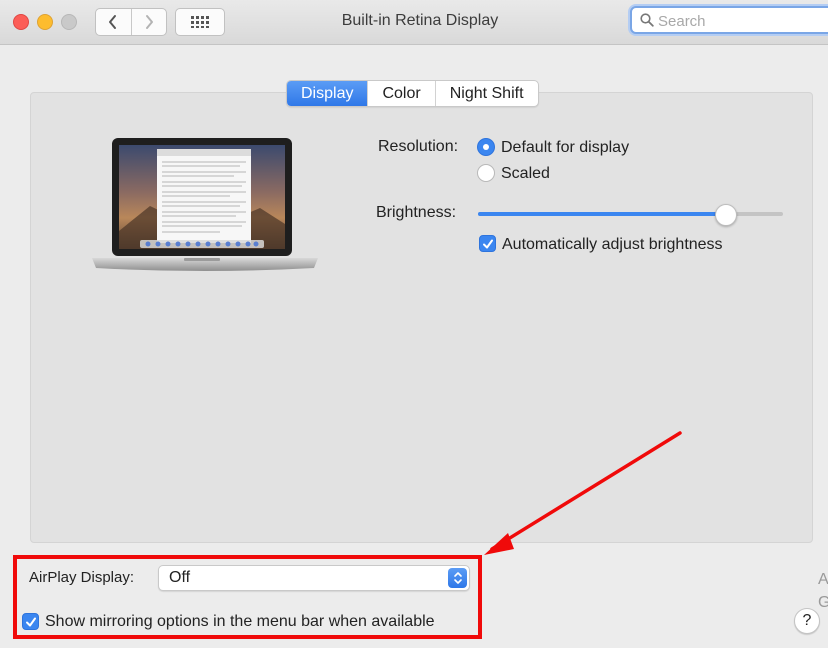 This screenshot has height=648, width=828. I want to click on chevron-right-icon, so click(149, 22).